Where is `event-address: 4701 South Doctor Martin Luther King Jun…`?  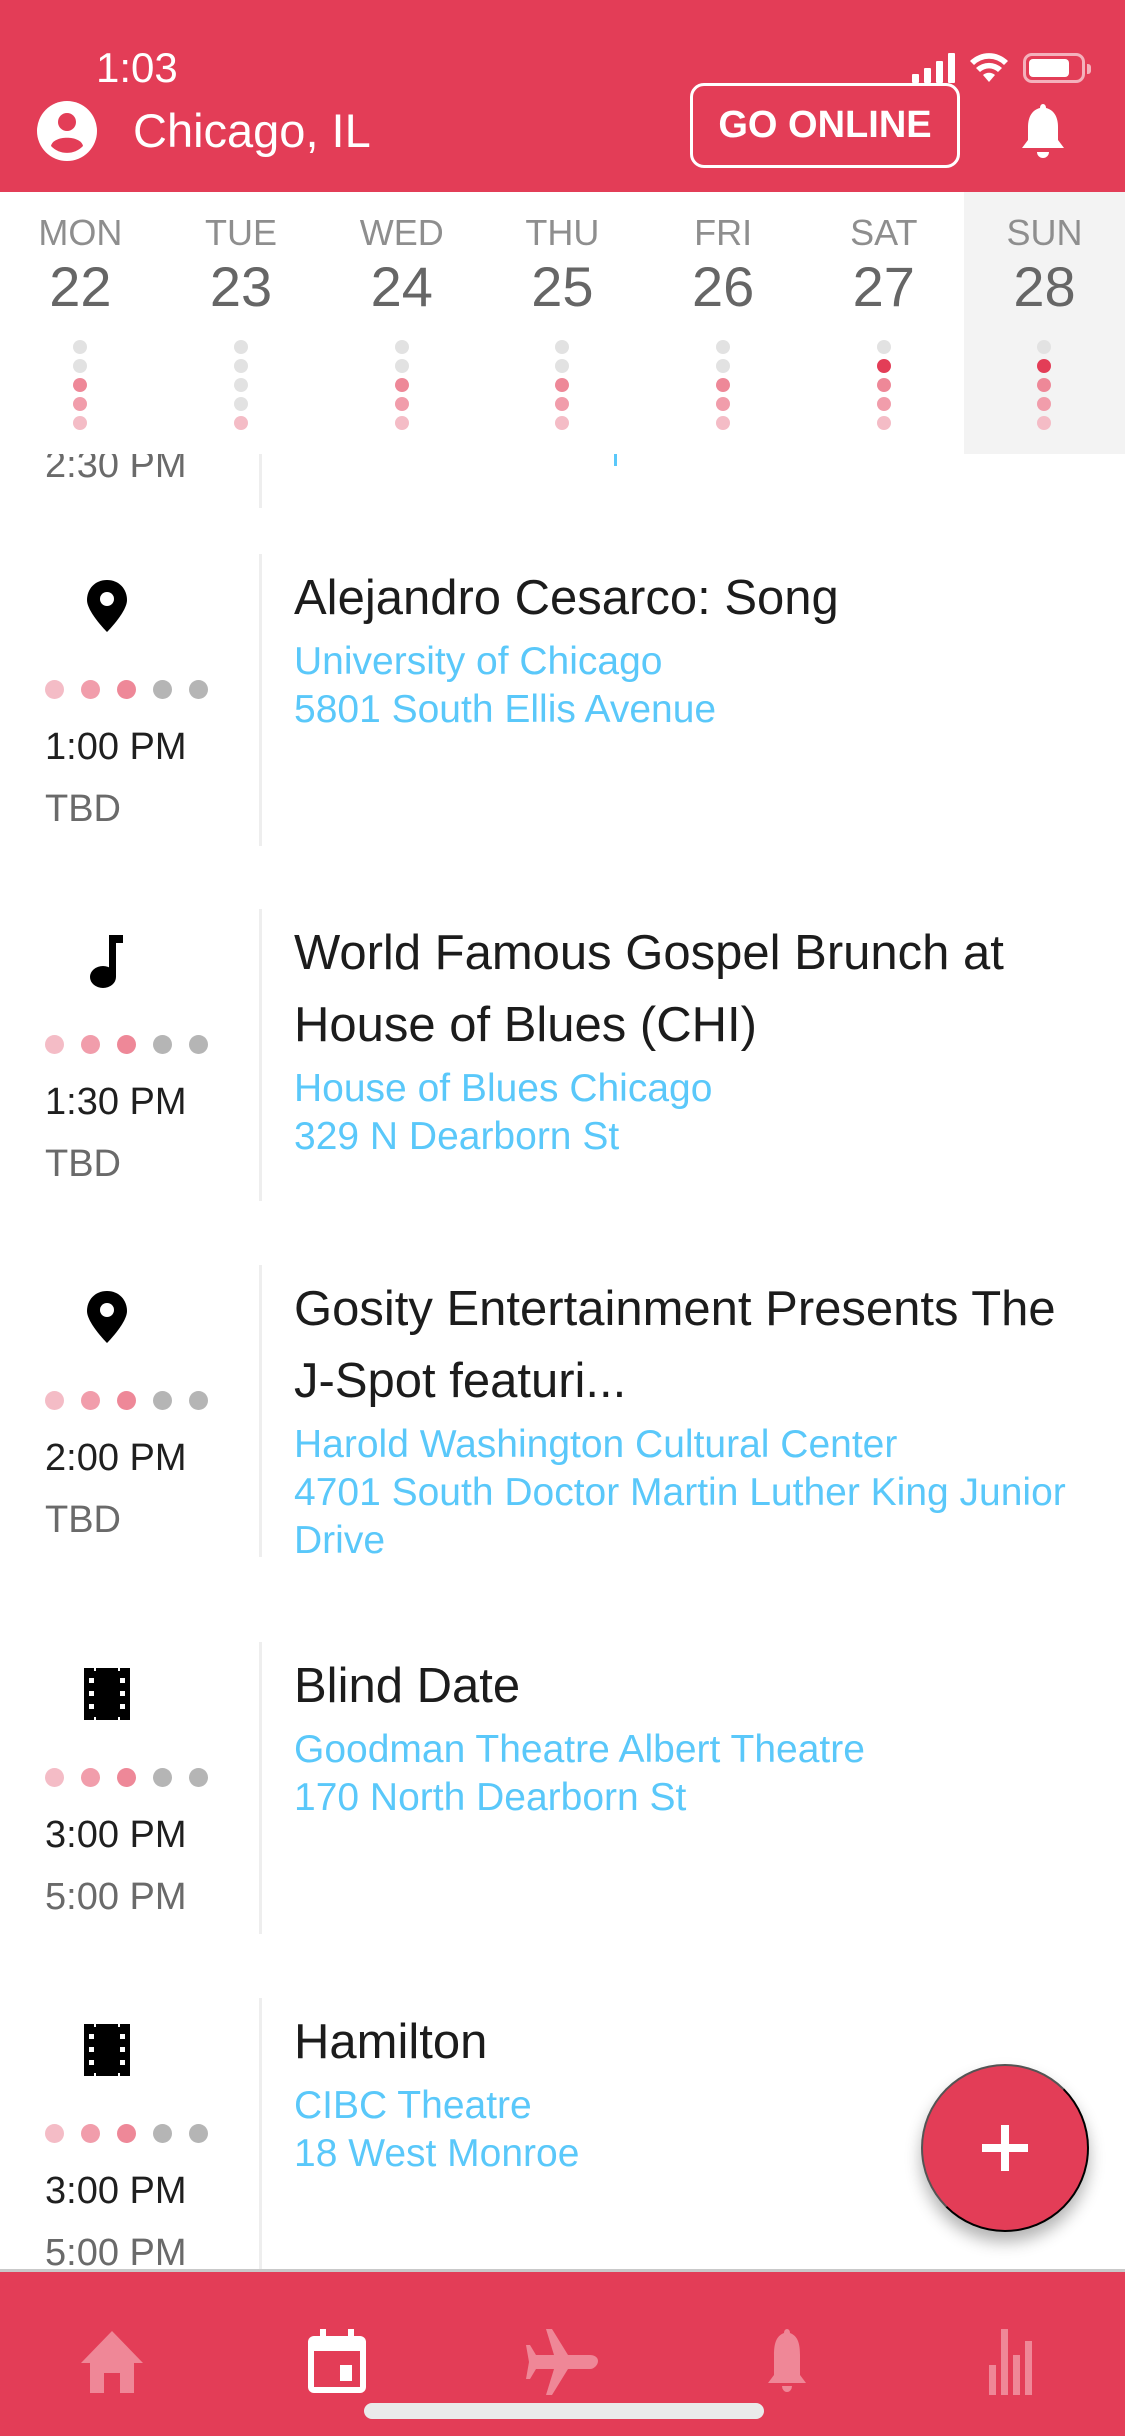 event-address: 4701 South Doctor Martin Luther King Jun… is located at coordinates (694, 1517).